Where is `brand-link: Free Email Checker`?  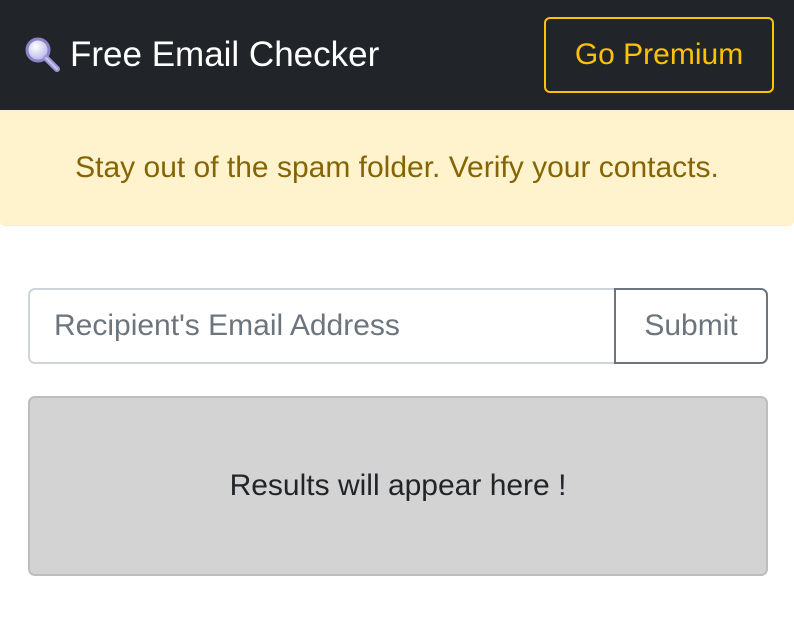
brand-link: Free Email Checker is located at coordinates (200, 55).